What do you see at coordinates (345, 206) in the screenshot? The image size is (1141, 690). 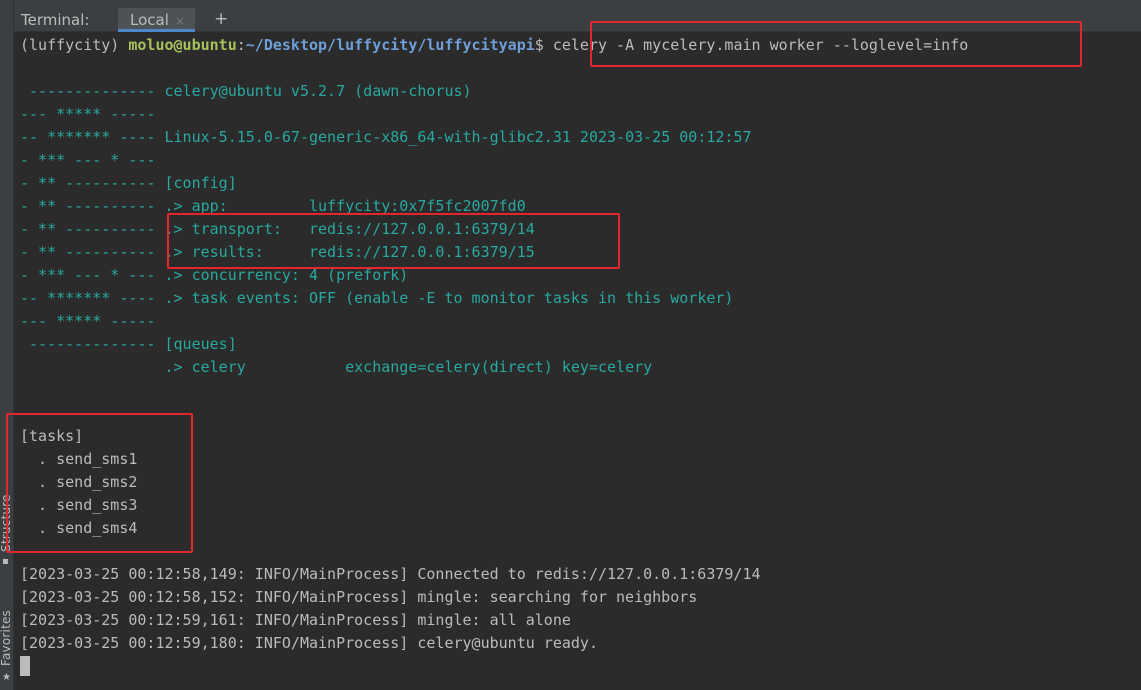 I see `banner-text: .> app: luffycity:0x7f5fc2007fd0` at bounding box center [345, 206].